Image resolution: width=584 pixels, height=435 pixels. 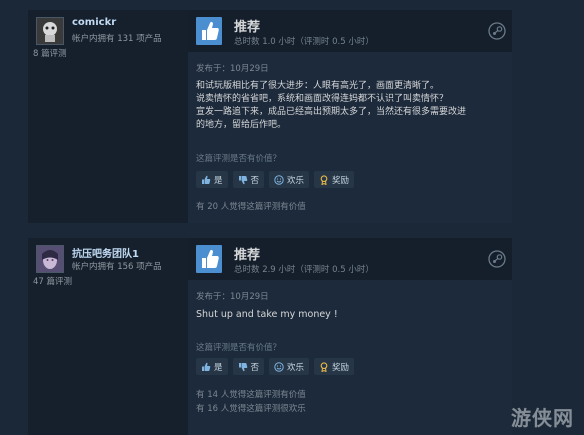 I want to click on username: 抗压吧务团队1, so click(x=105, y=252).